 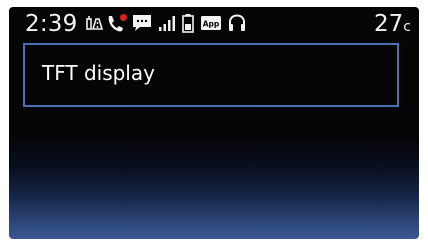 I want to click on temperature-unit: c, so click(x=407, y=27).